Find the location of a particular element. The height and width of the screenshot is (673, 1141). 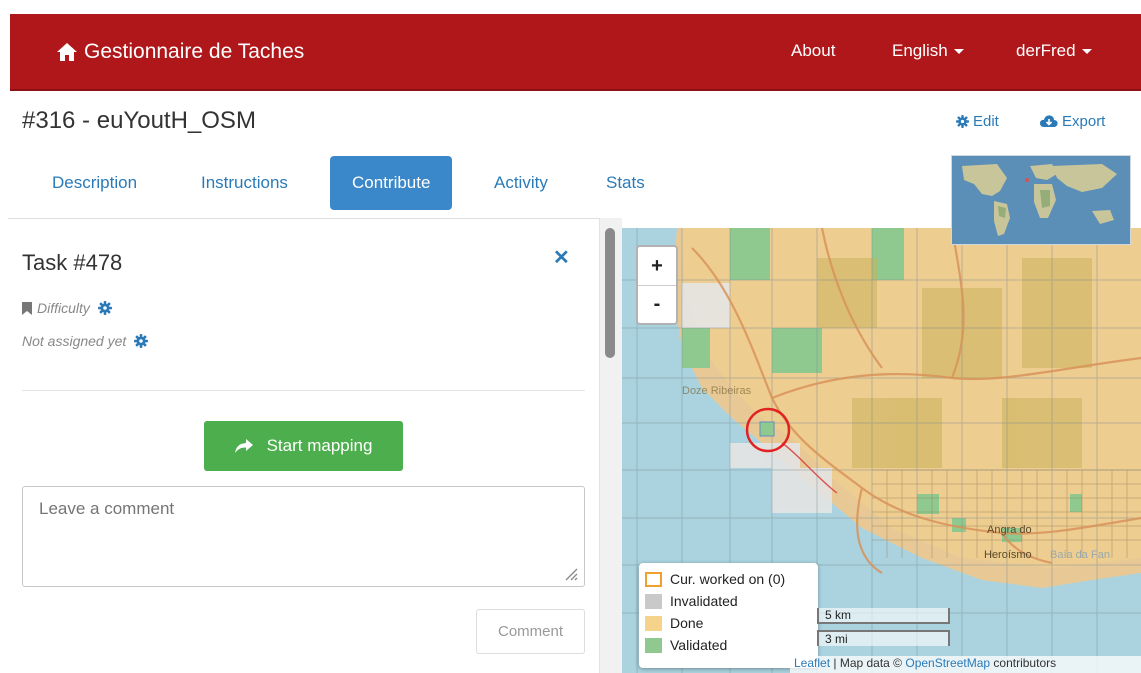

legend-item: Cur. worked on (0) is located at coordinates (728, 579).